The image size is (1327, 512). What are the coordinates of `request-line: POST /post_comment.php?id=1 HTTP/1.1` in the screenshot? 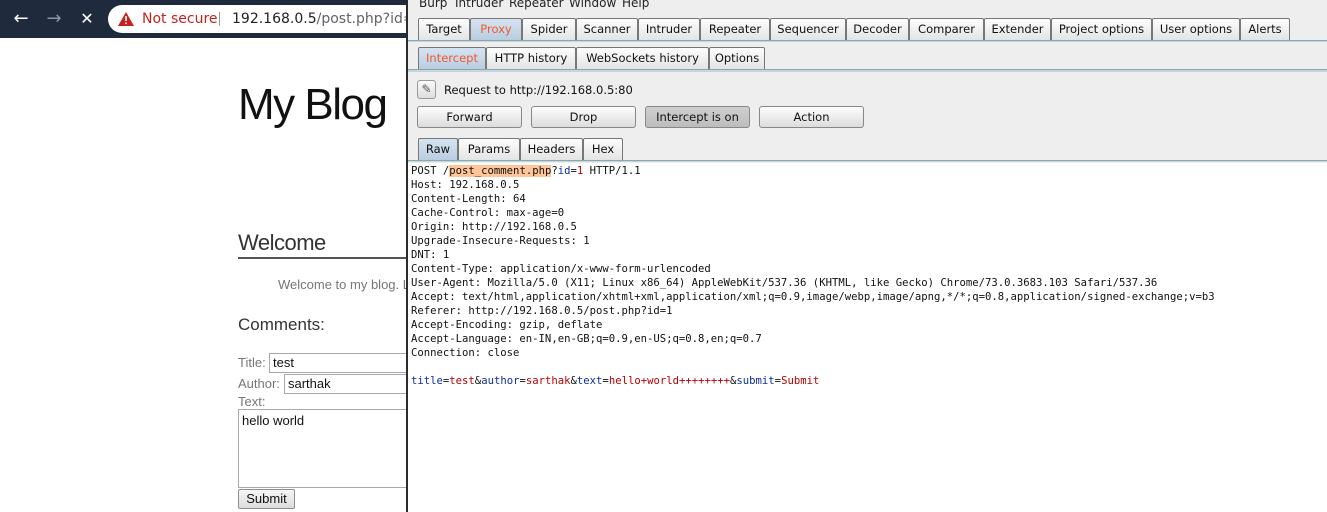 It's located at (869, 171).